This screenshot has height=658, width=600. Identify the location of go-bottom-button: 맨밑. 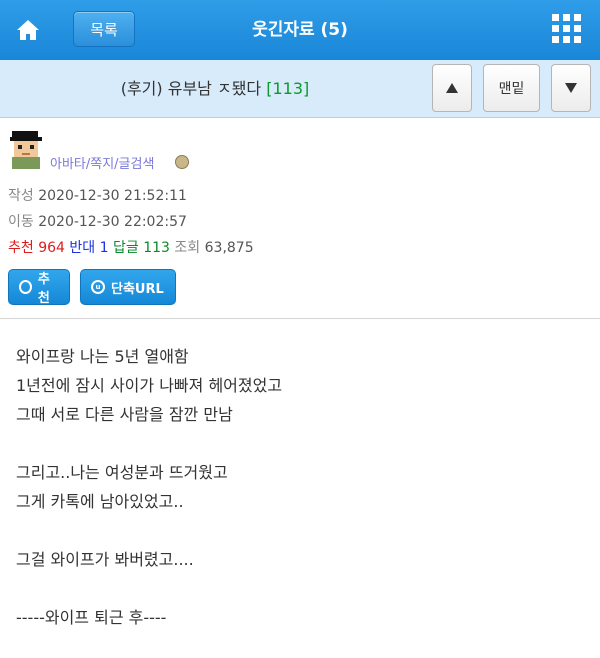
(511, 88).